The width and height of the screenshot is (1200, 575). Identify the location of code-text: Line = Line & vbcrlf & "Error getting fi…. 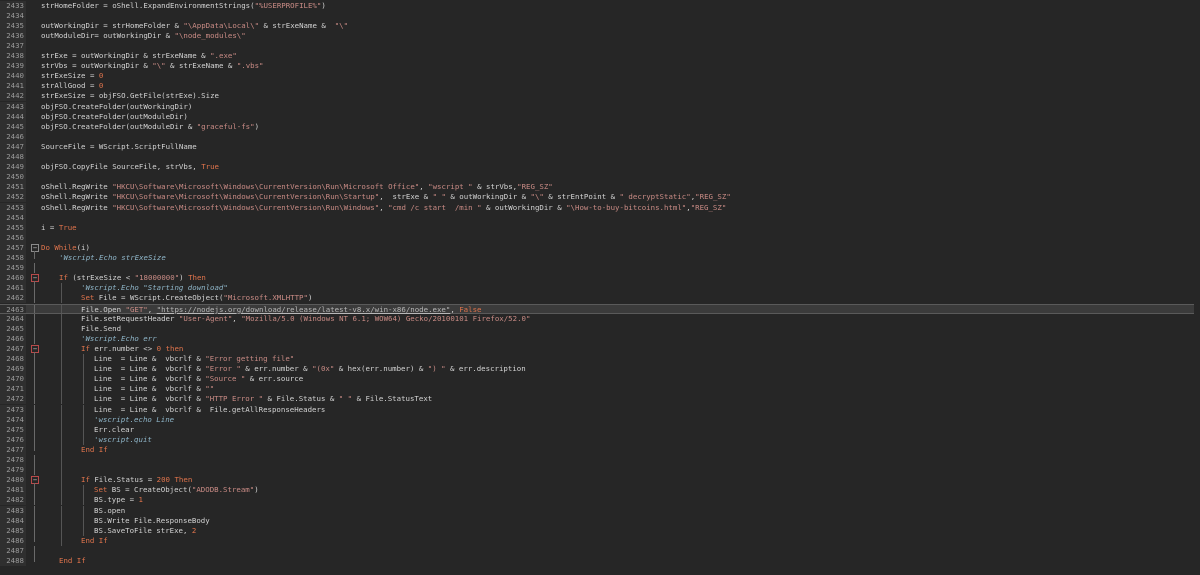
(194, 359).